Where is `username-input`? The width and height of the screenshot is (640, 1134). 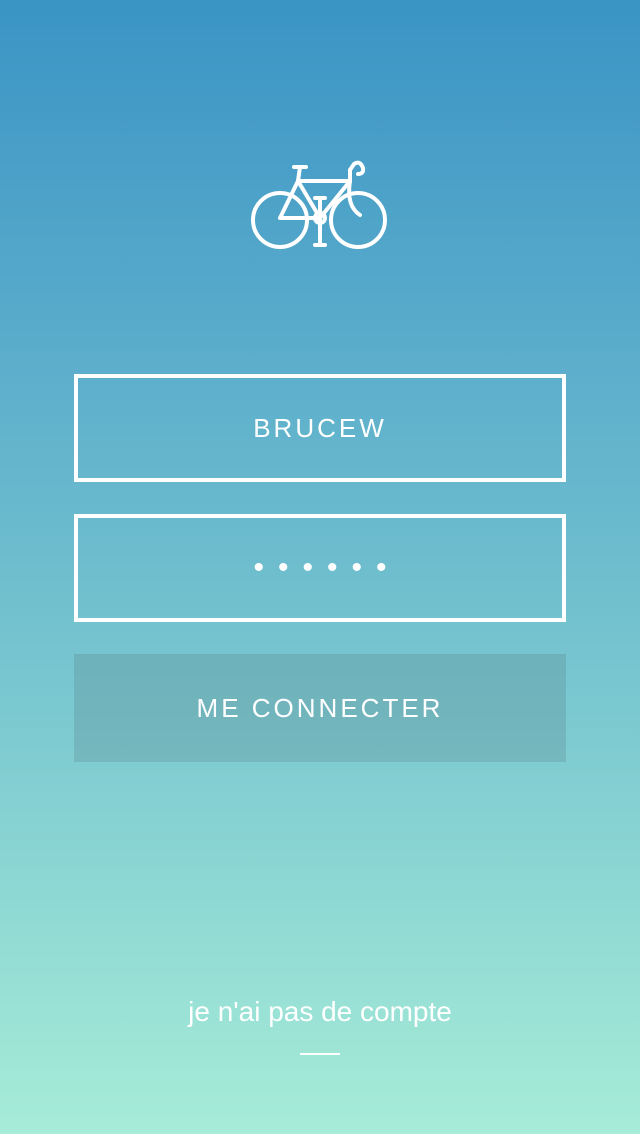 username-input is located at coordinates (320, 428).